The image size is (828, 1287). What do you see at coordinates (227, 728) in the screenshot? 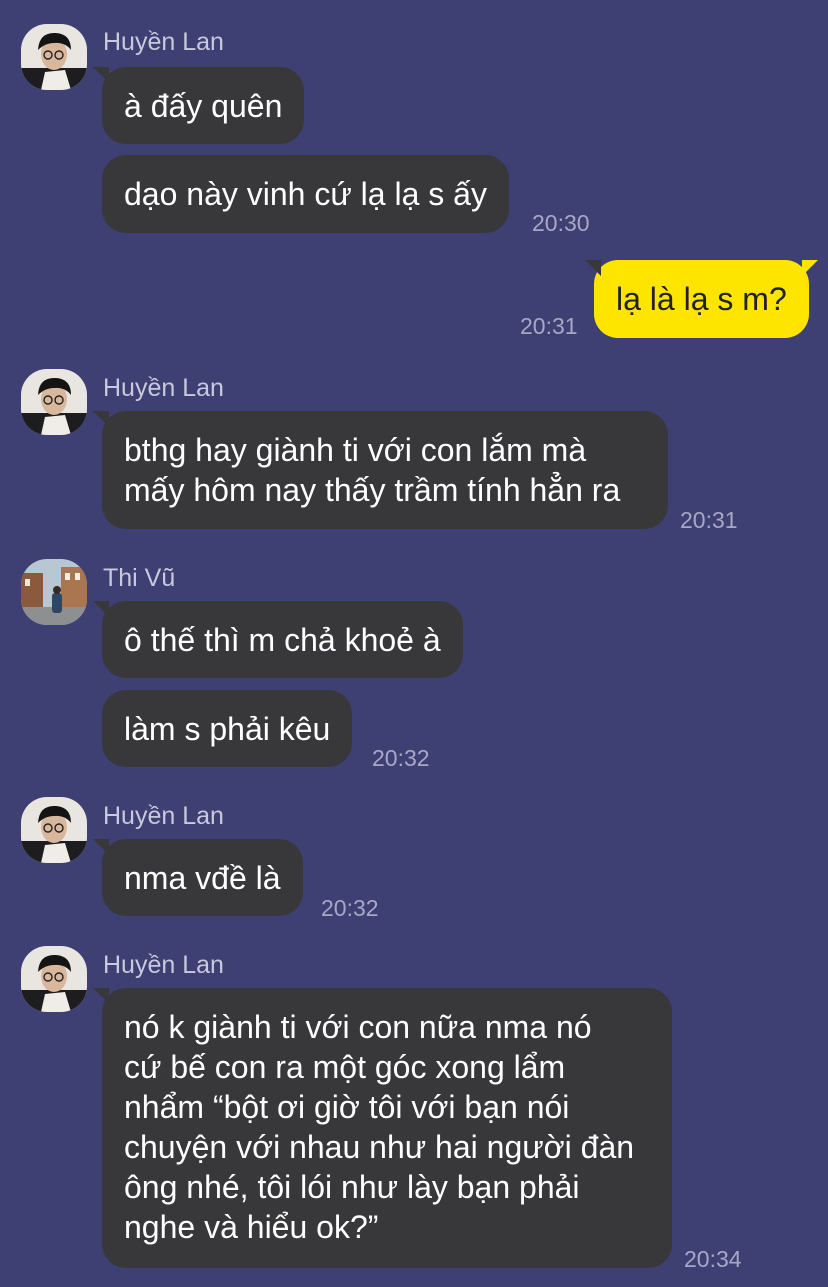
I see `message-bubble: làm s phải kêu` at bounding box center [227, 728].